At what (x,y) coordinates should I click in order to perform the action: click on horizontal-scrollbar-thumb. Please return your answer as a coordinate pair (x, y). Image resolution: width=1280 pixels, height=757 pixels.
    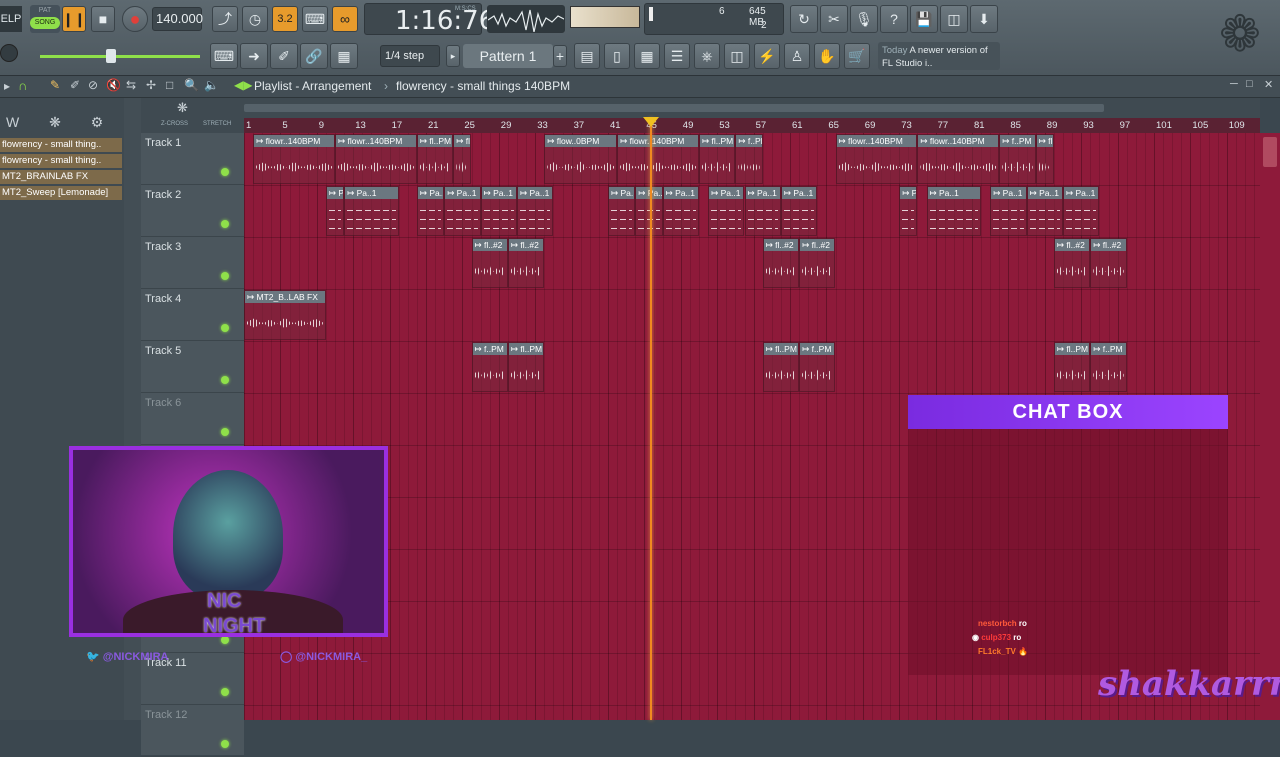
    Looking at the image, I should click on (674, 108).